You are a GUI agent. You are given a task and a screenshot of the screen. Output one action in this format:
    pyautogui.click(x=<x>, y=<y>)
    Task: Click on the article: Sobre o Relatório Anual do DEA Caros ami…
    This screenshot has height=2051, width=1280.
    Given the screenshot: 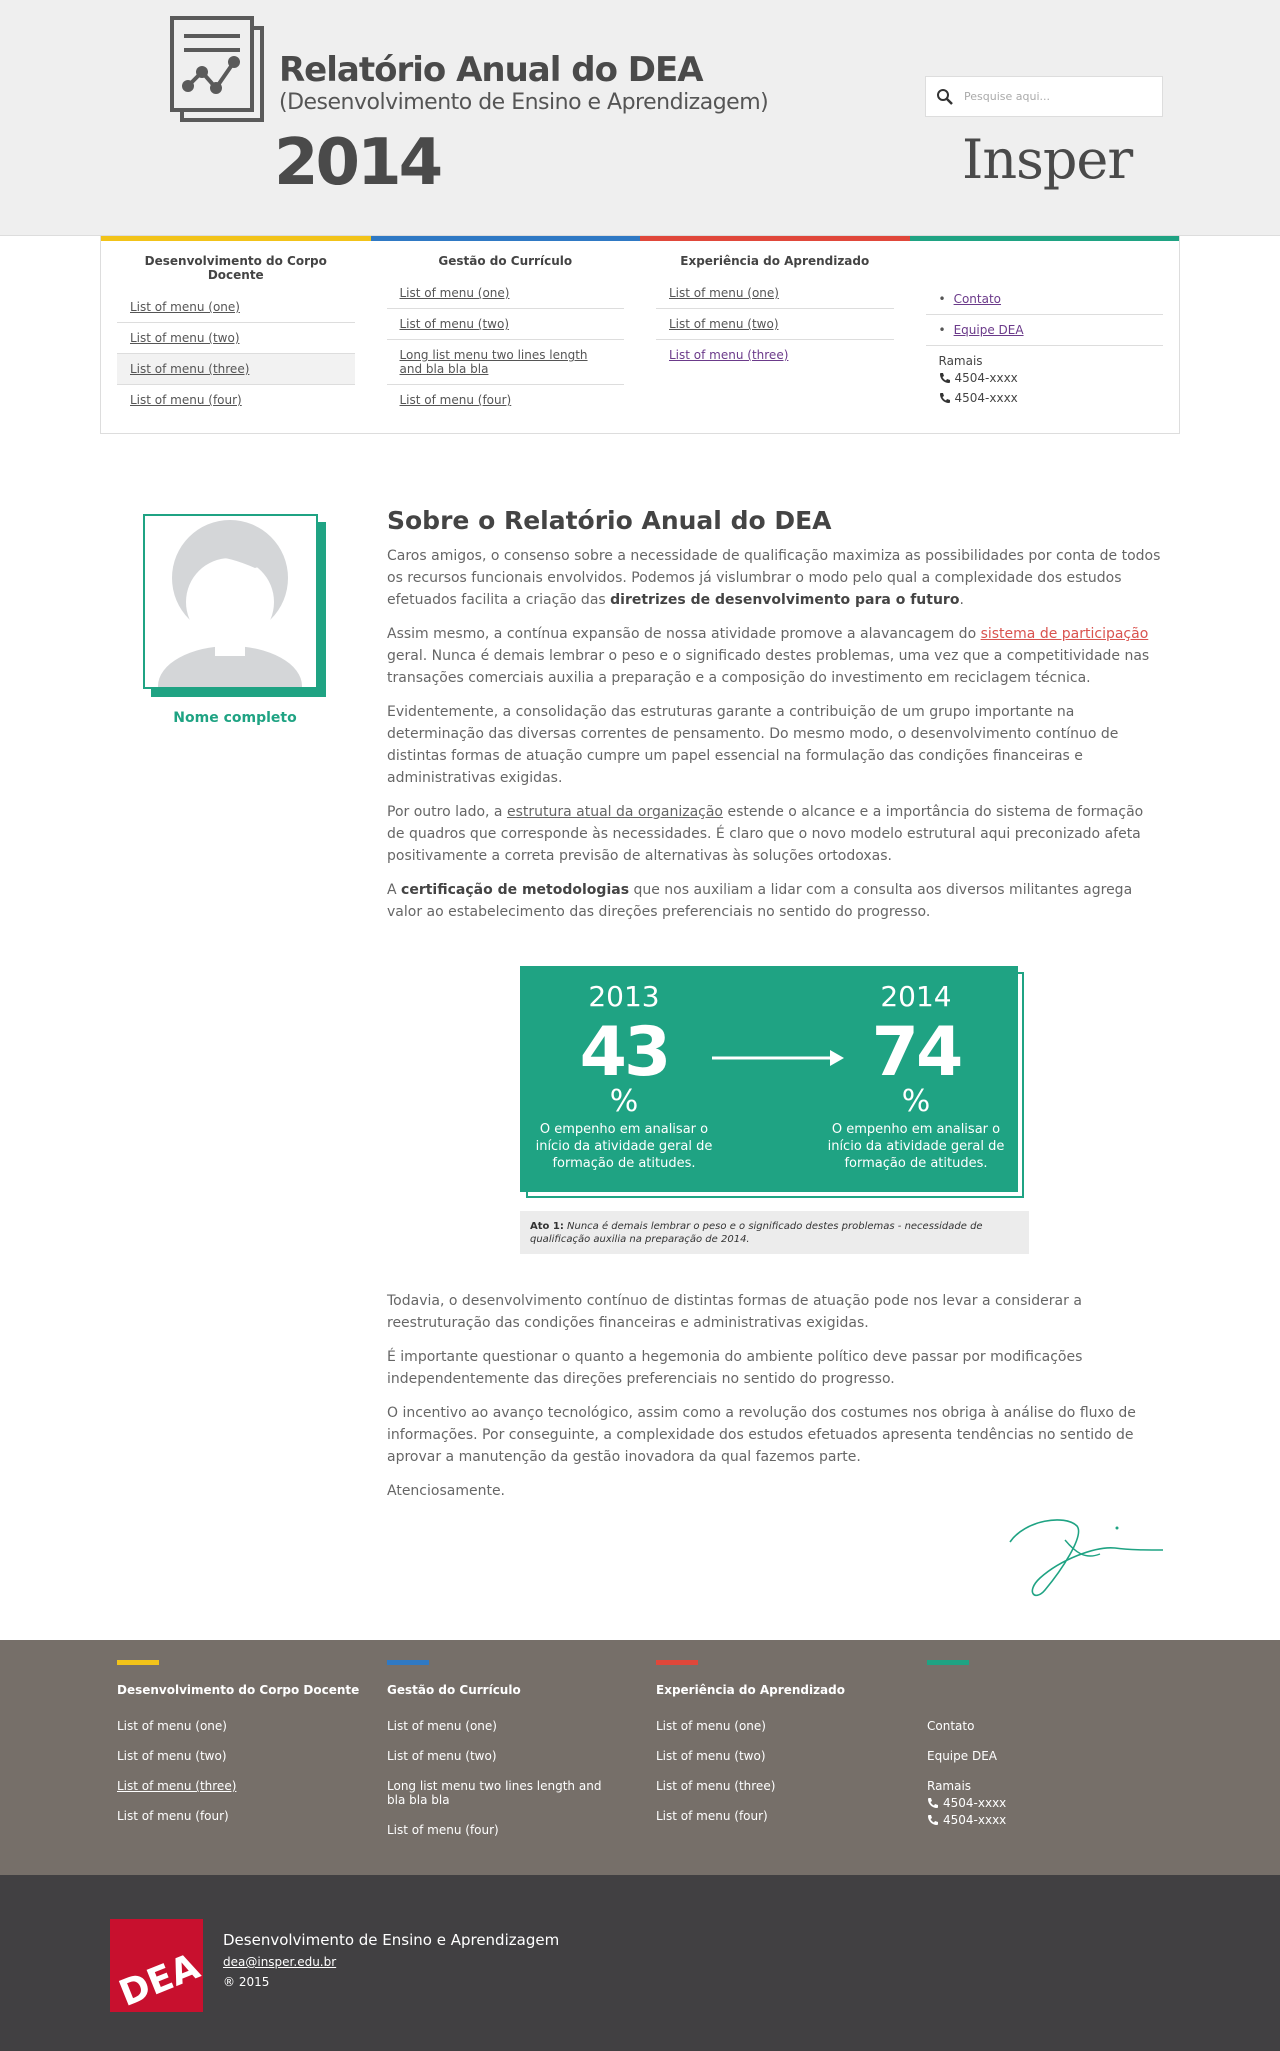 What is the action you would take?
    pyautogui.click(x=774, y=720)
    